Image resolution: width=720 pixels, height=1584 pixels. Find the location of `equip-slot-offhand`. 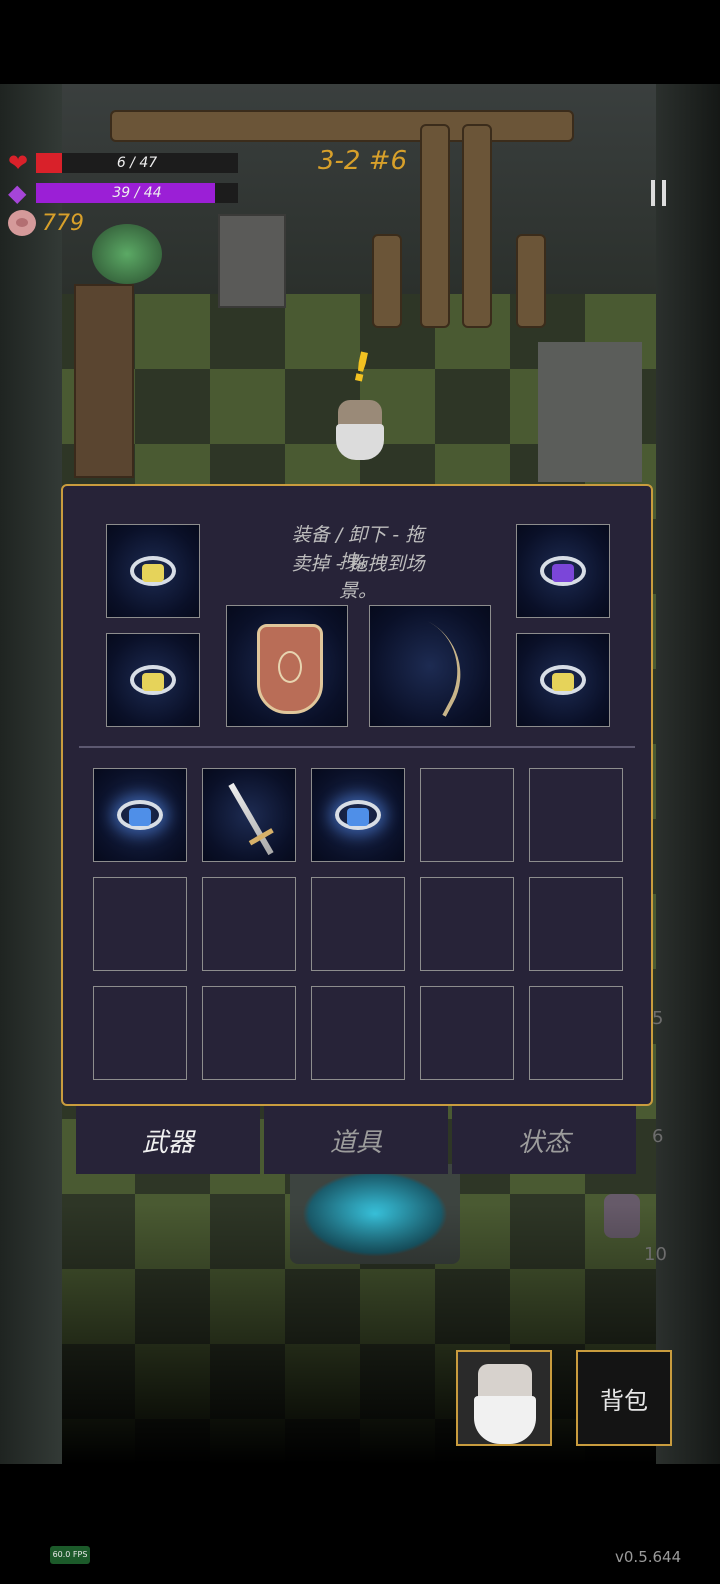

equip-slot-offhand is located at coordinates (287, 666).